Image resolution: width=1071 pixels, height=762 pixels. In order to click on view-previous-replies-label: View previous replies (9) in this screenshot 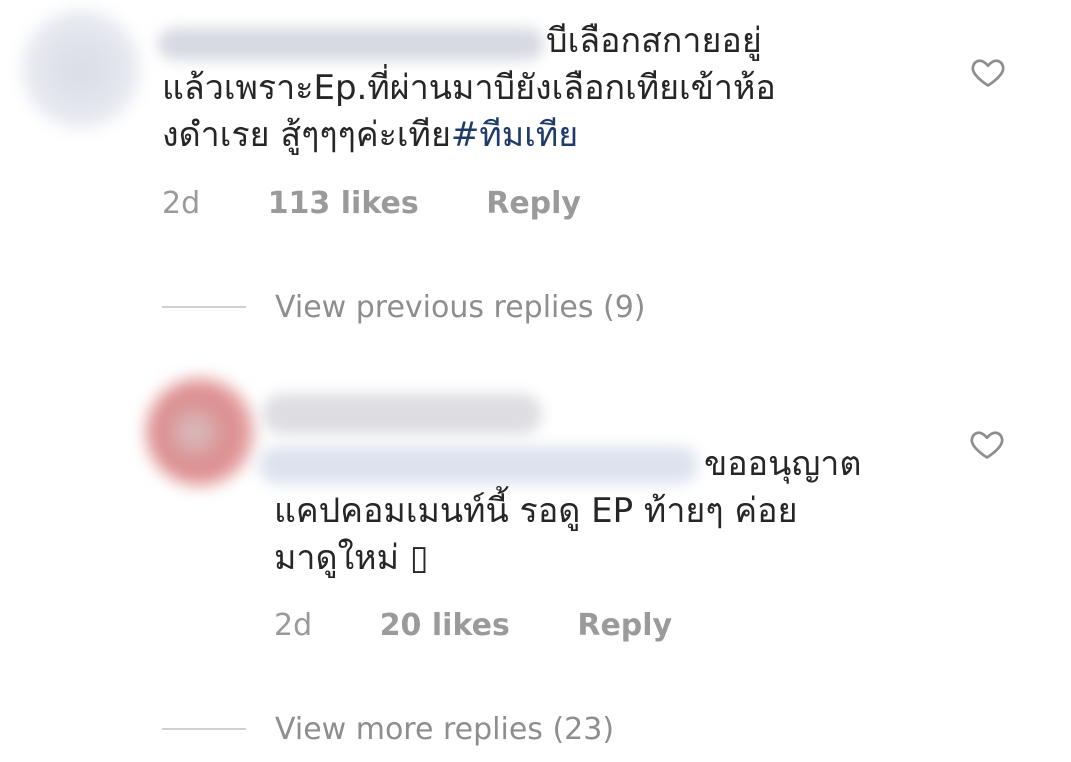, I will do `click(460, 307)`.